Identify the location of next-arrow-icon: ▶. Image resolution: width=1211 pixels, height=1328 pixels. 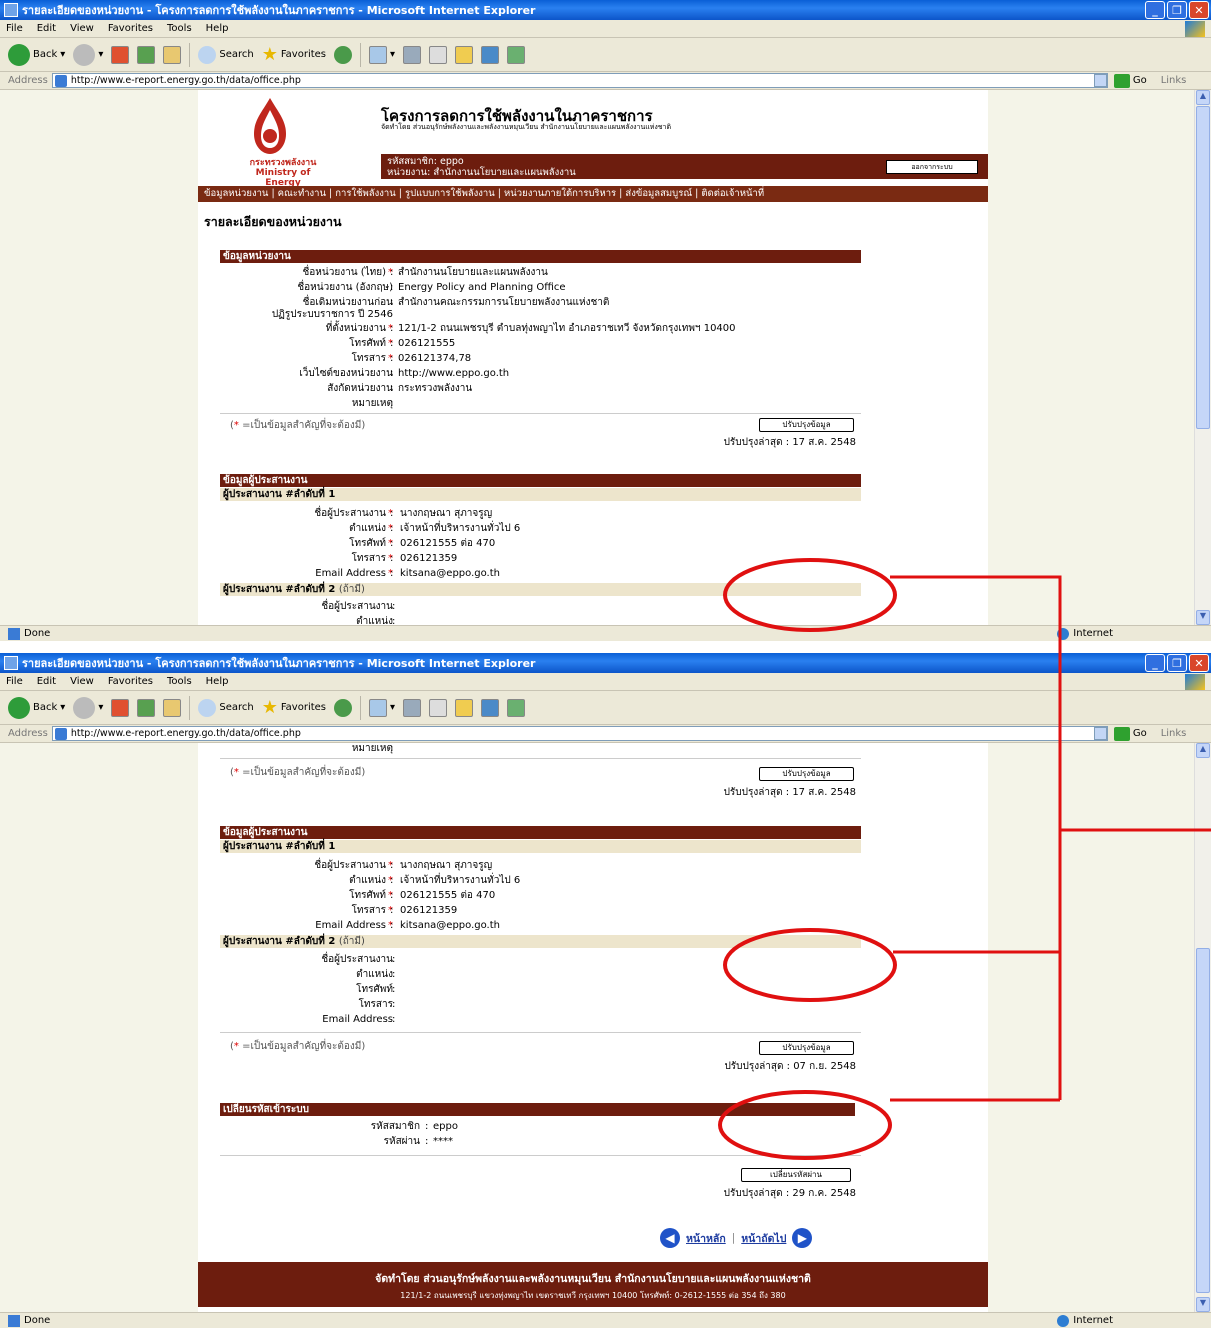
(802, 1238).